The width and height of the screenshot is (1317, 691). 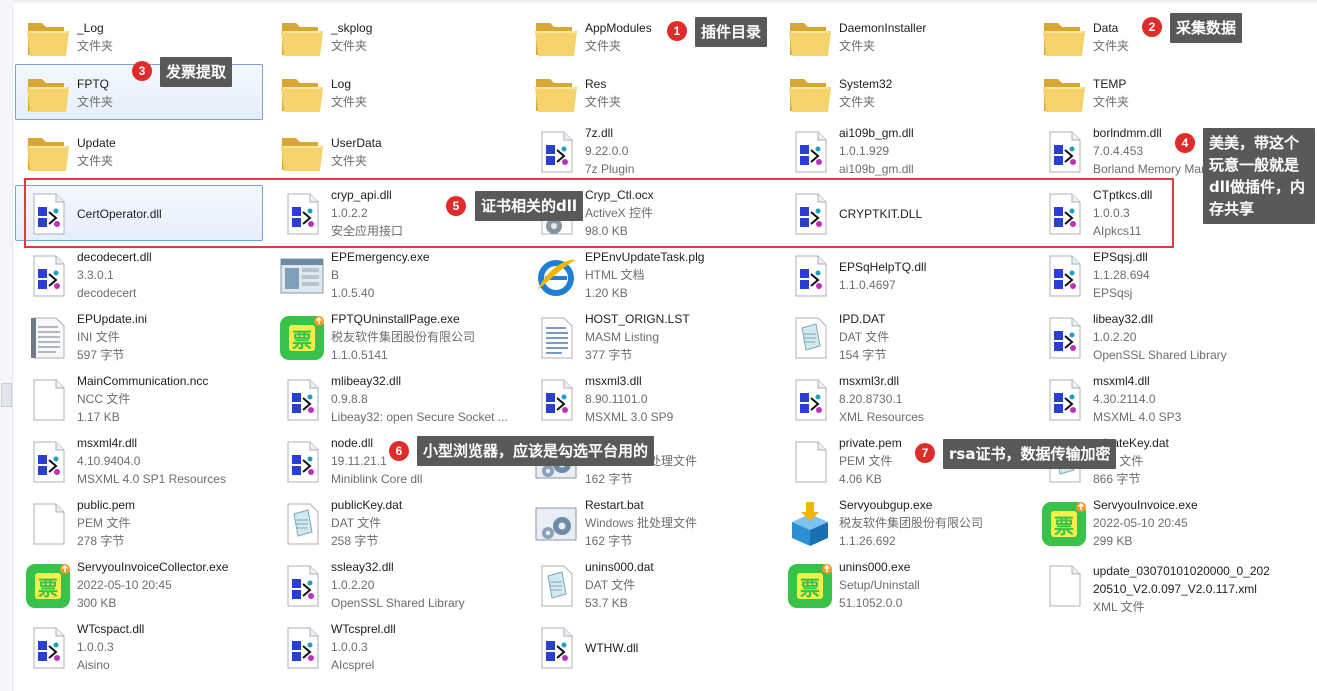 I want to click on file-item: HOST_ORIGN.LST MASM Listing 377 字节, so click(x=647, y=337).